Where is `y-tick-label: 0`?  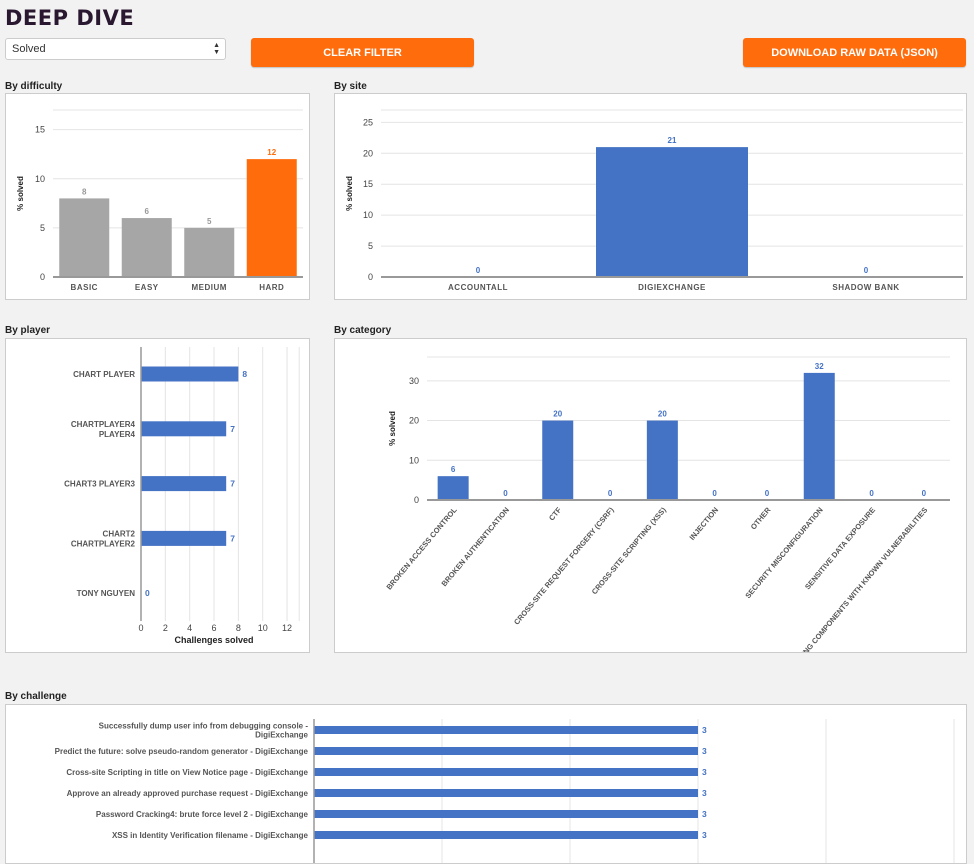
y-tick-label: 0 is located at coordinates (416, 500).